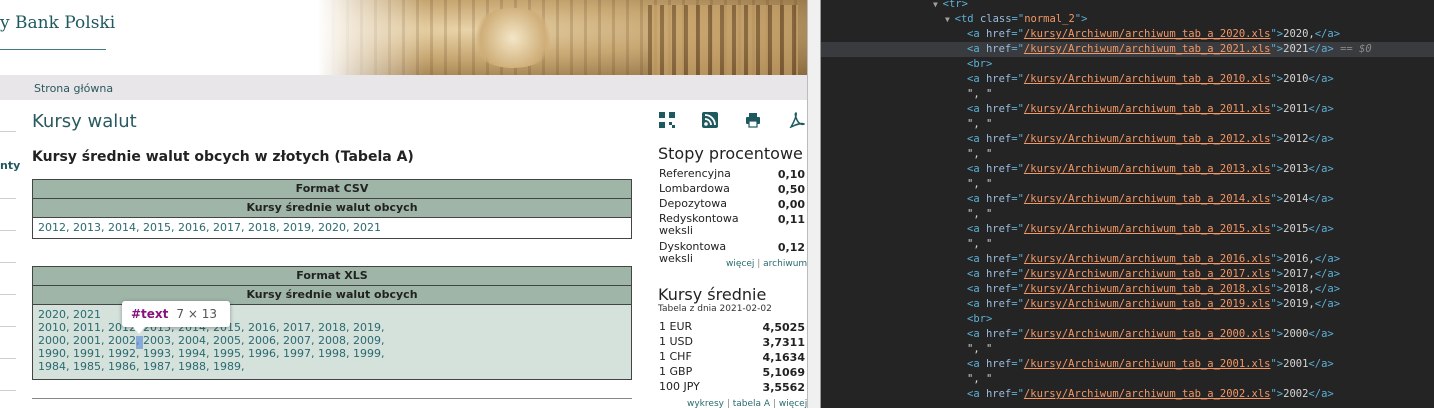 The width and height of the screenshot is (1434, 408). Describe the element at coordinates (122, 353) in the screenshot. I see `year-link: 1992` at that location.